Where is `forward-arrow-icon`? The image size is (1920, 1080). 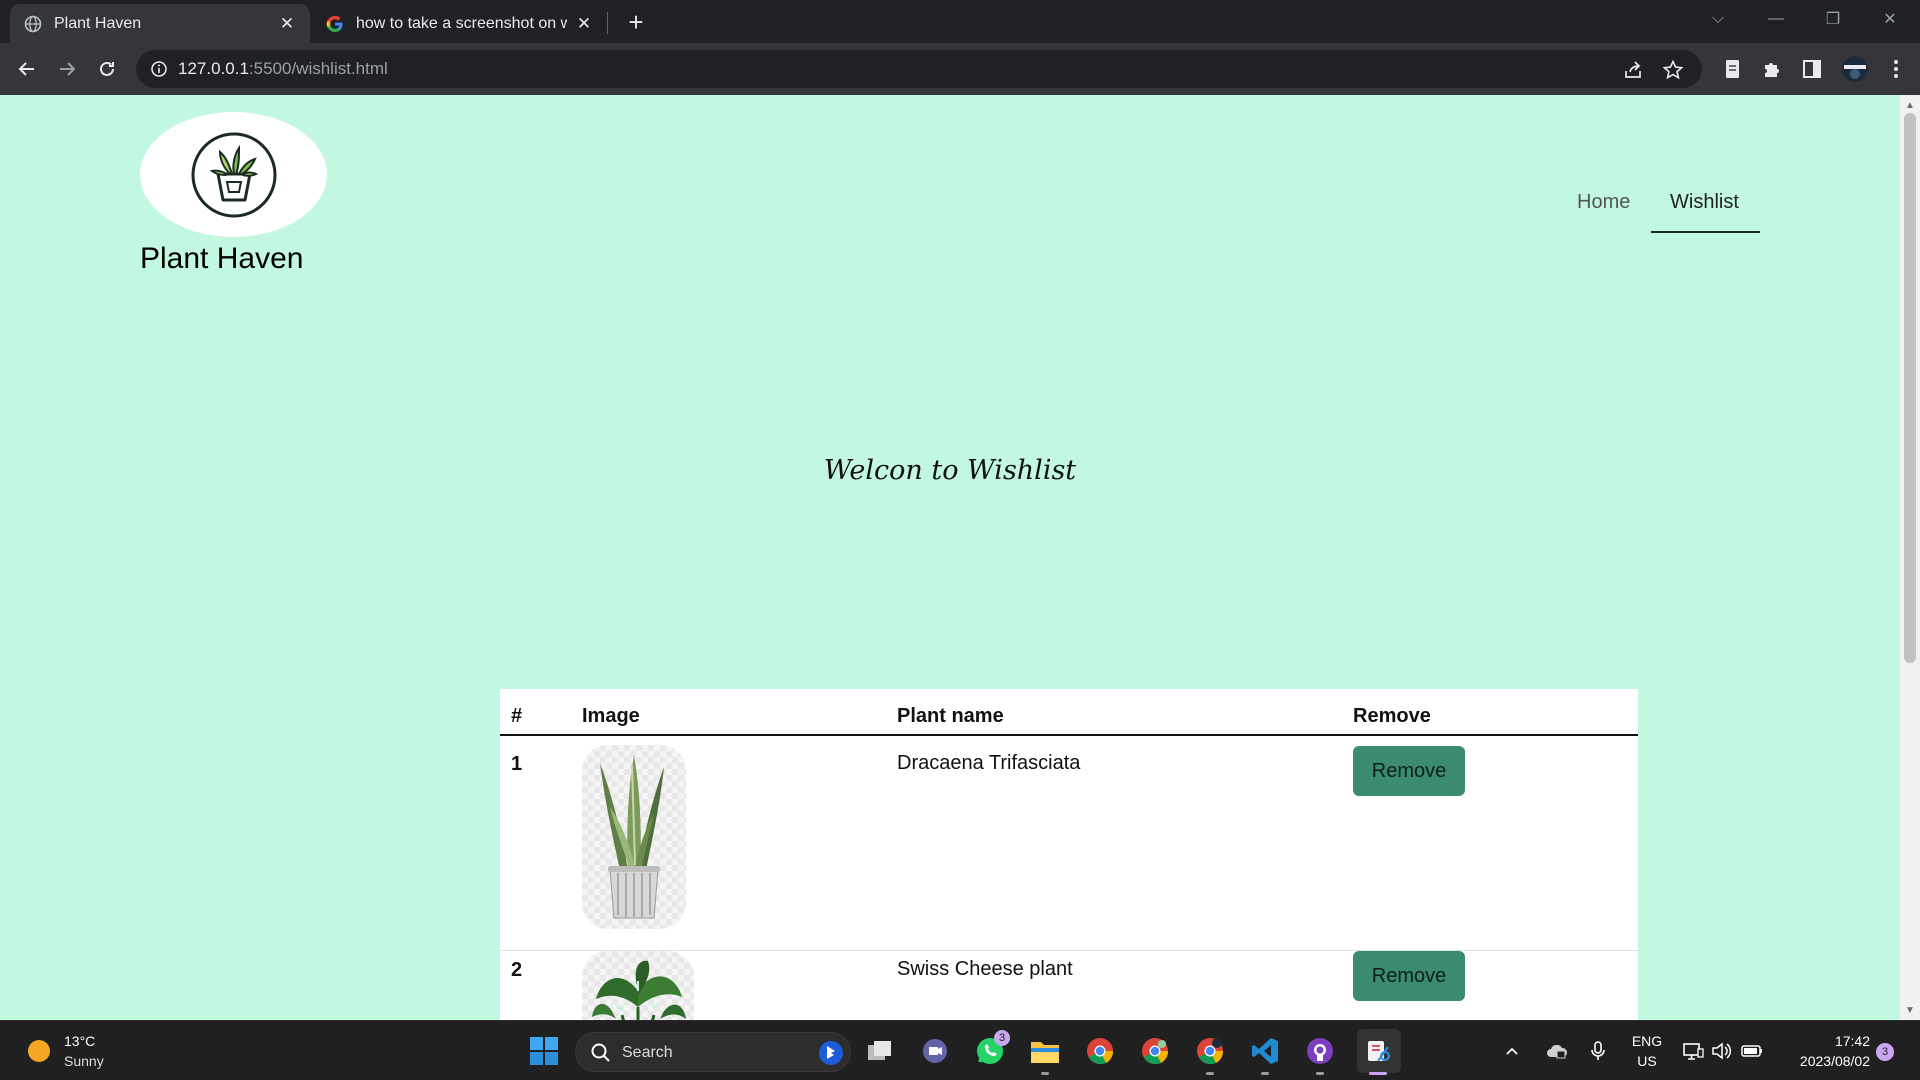
forward-arrow-icon is located at coordinates (67, 69).